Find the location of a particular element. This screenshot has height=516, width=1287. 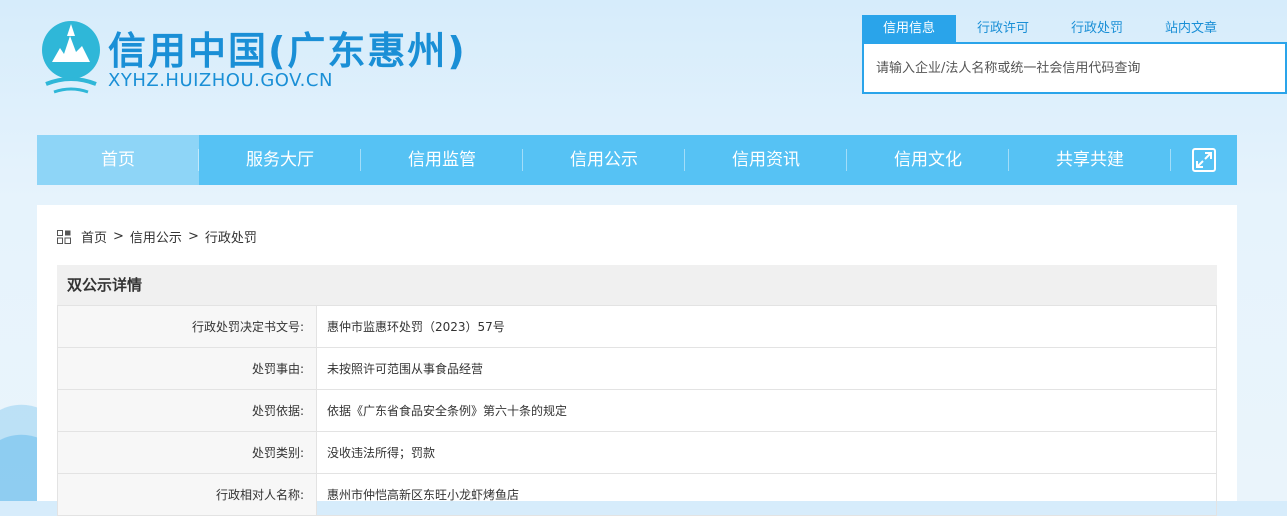

grid-icon is located at coordinates (64, 236).